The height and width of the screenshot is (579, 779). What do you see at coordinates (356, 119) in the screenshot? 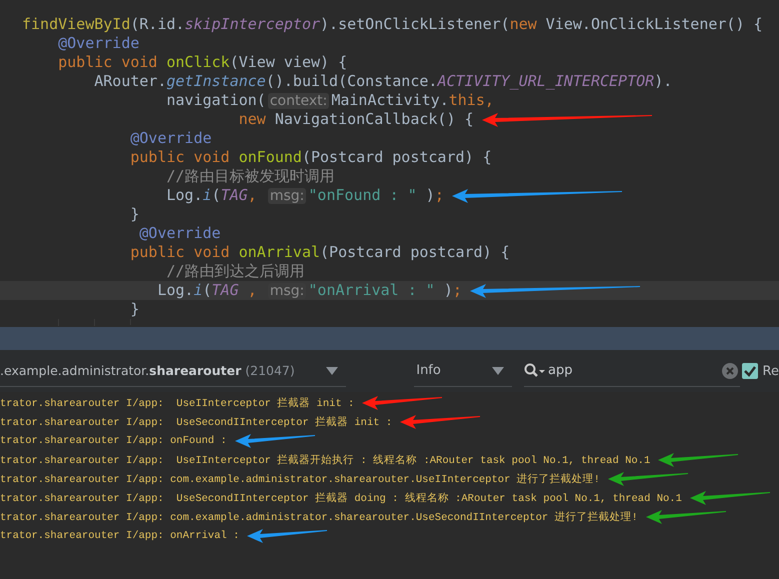
I see `code-line: new NavigationCallback() {` at bounding box center [356, 119].